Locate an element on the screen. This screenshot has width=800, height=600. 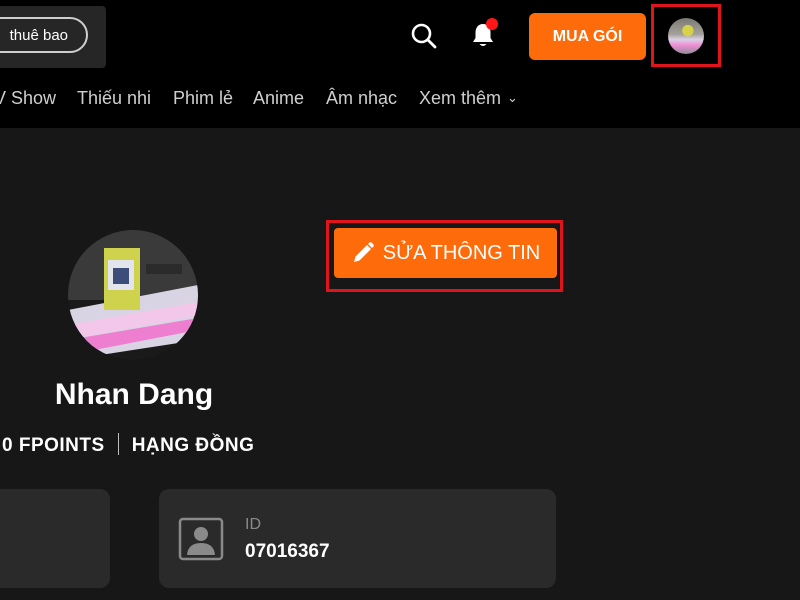
stats-divider is located at coordinates (118, 444).